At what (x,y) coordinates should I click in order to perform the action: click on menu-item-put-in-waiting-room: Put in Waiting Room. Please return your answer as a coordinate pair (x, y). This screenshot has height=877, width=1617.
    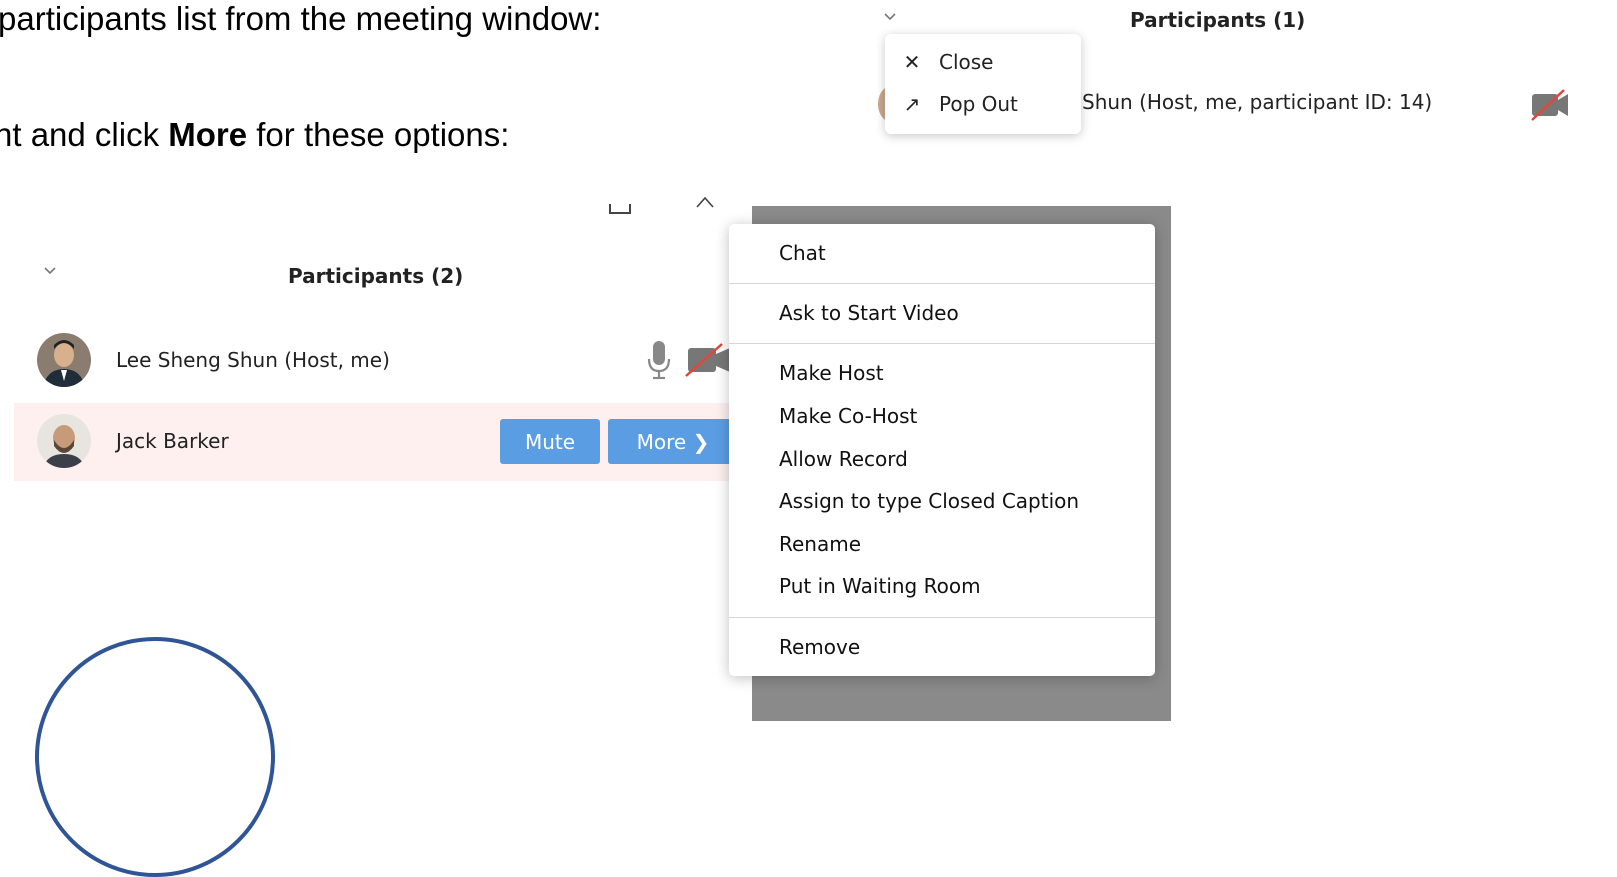
    Looking at the image, I should click on (880, 586).